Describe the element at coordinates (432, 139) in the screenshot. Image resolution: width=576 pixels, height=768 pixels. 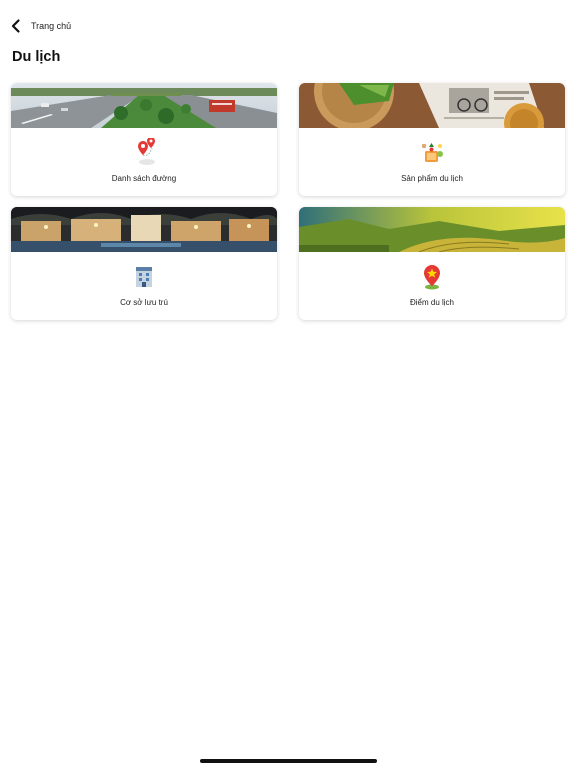
I see `card-tourism-products: Sản phẩm du lịch` at that location.